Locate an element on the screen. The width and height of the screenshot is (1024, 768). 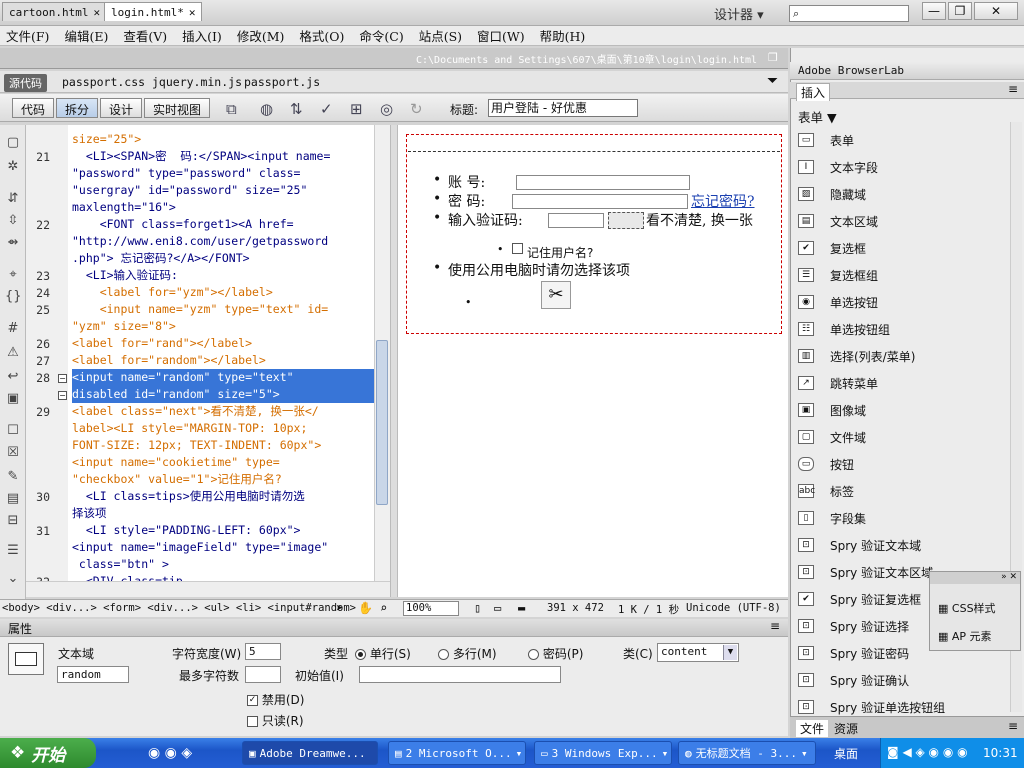
fold-toggle-icon: − is located at coordinates (62, 395).